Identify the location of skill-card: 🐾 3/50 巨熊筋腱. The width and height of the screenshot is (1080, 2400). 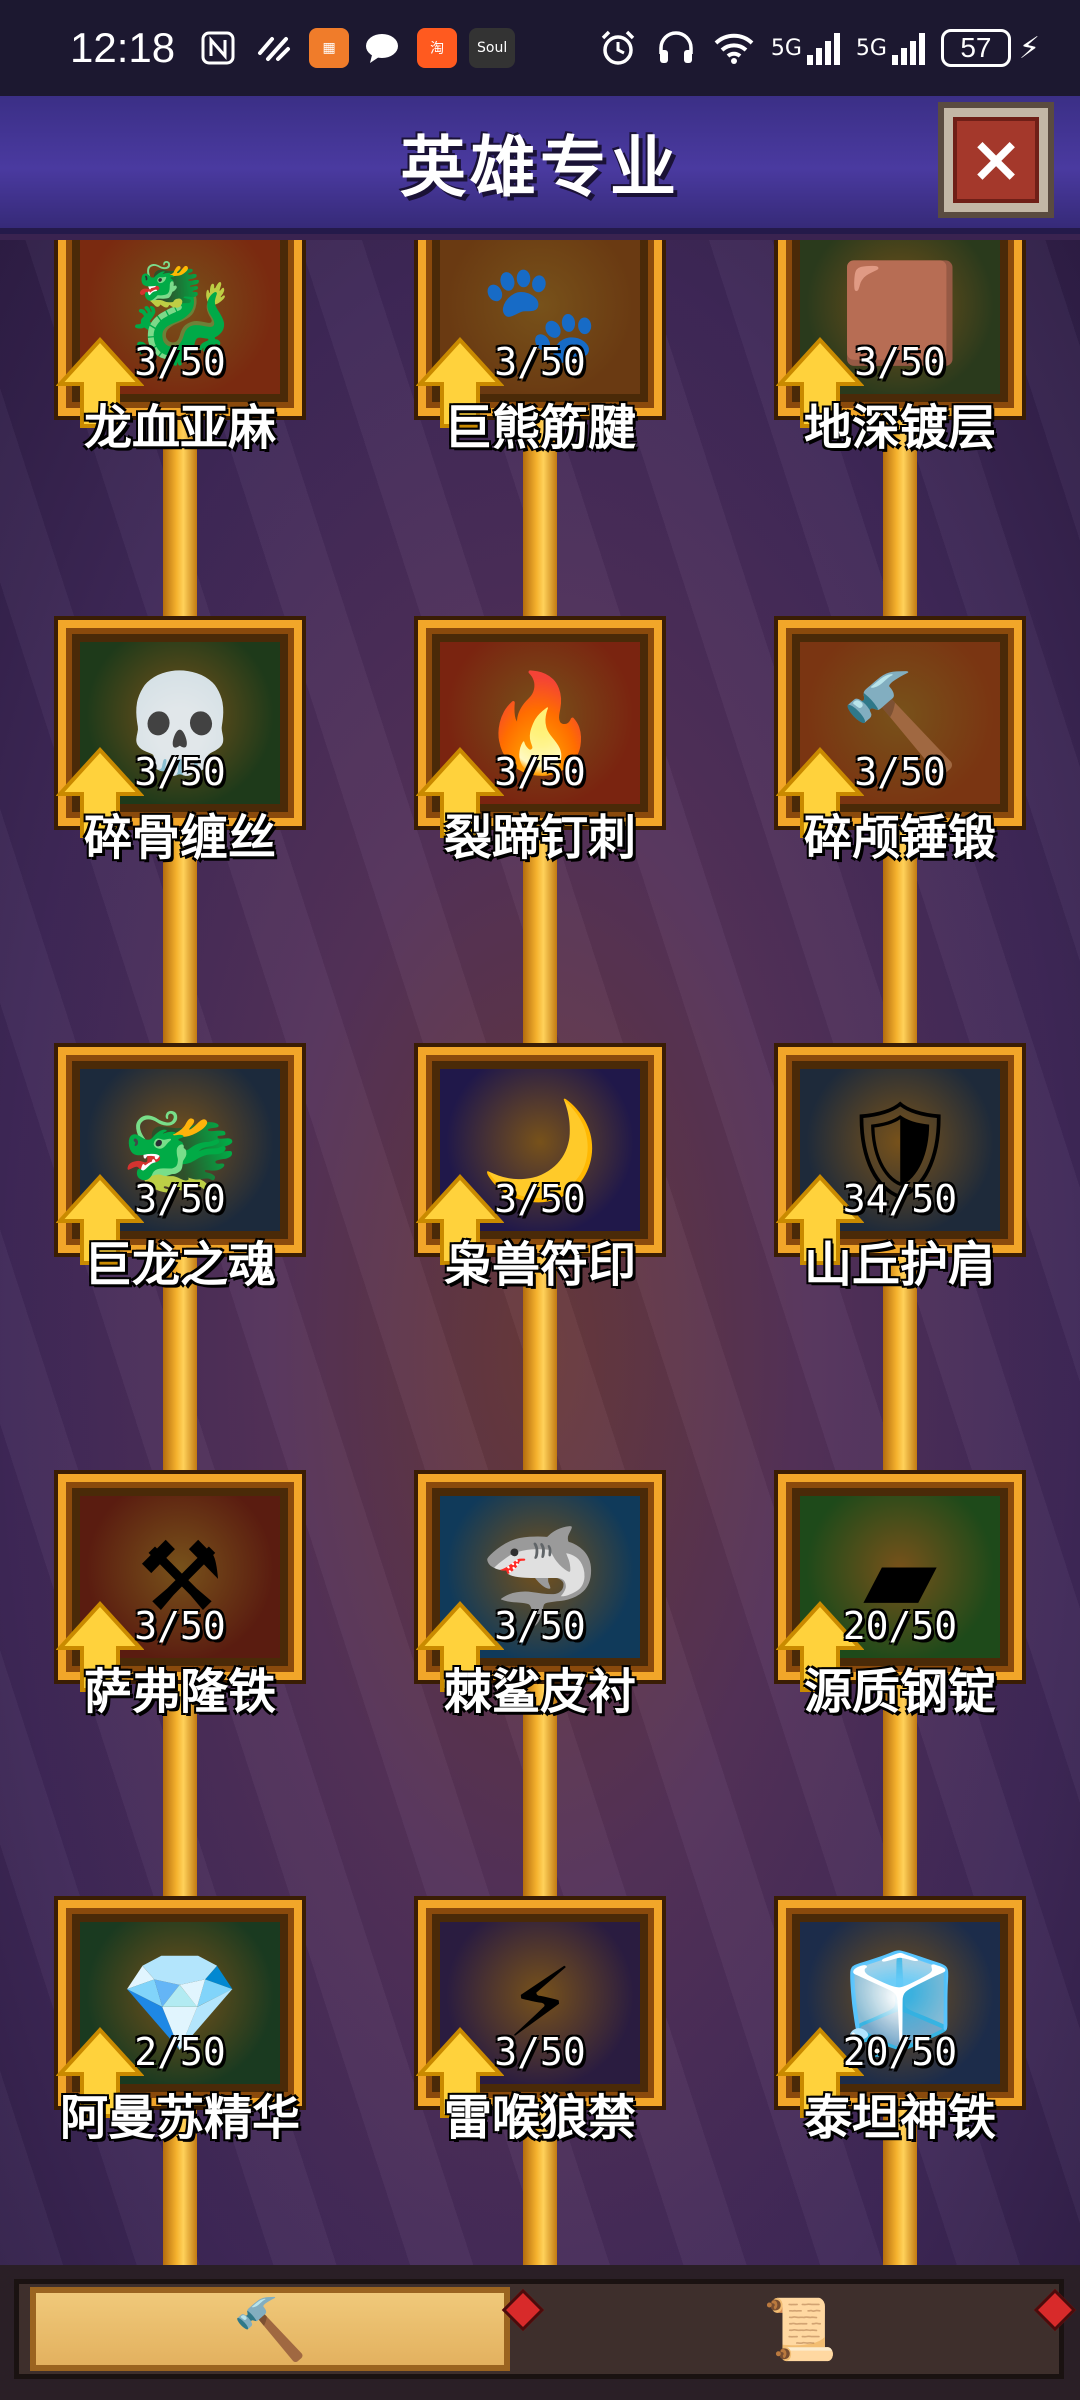
(539, 348).